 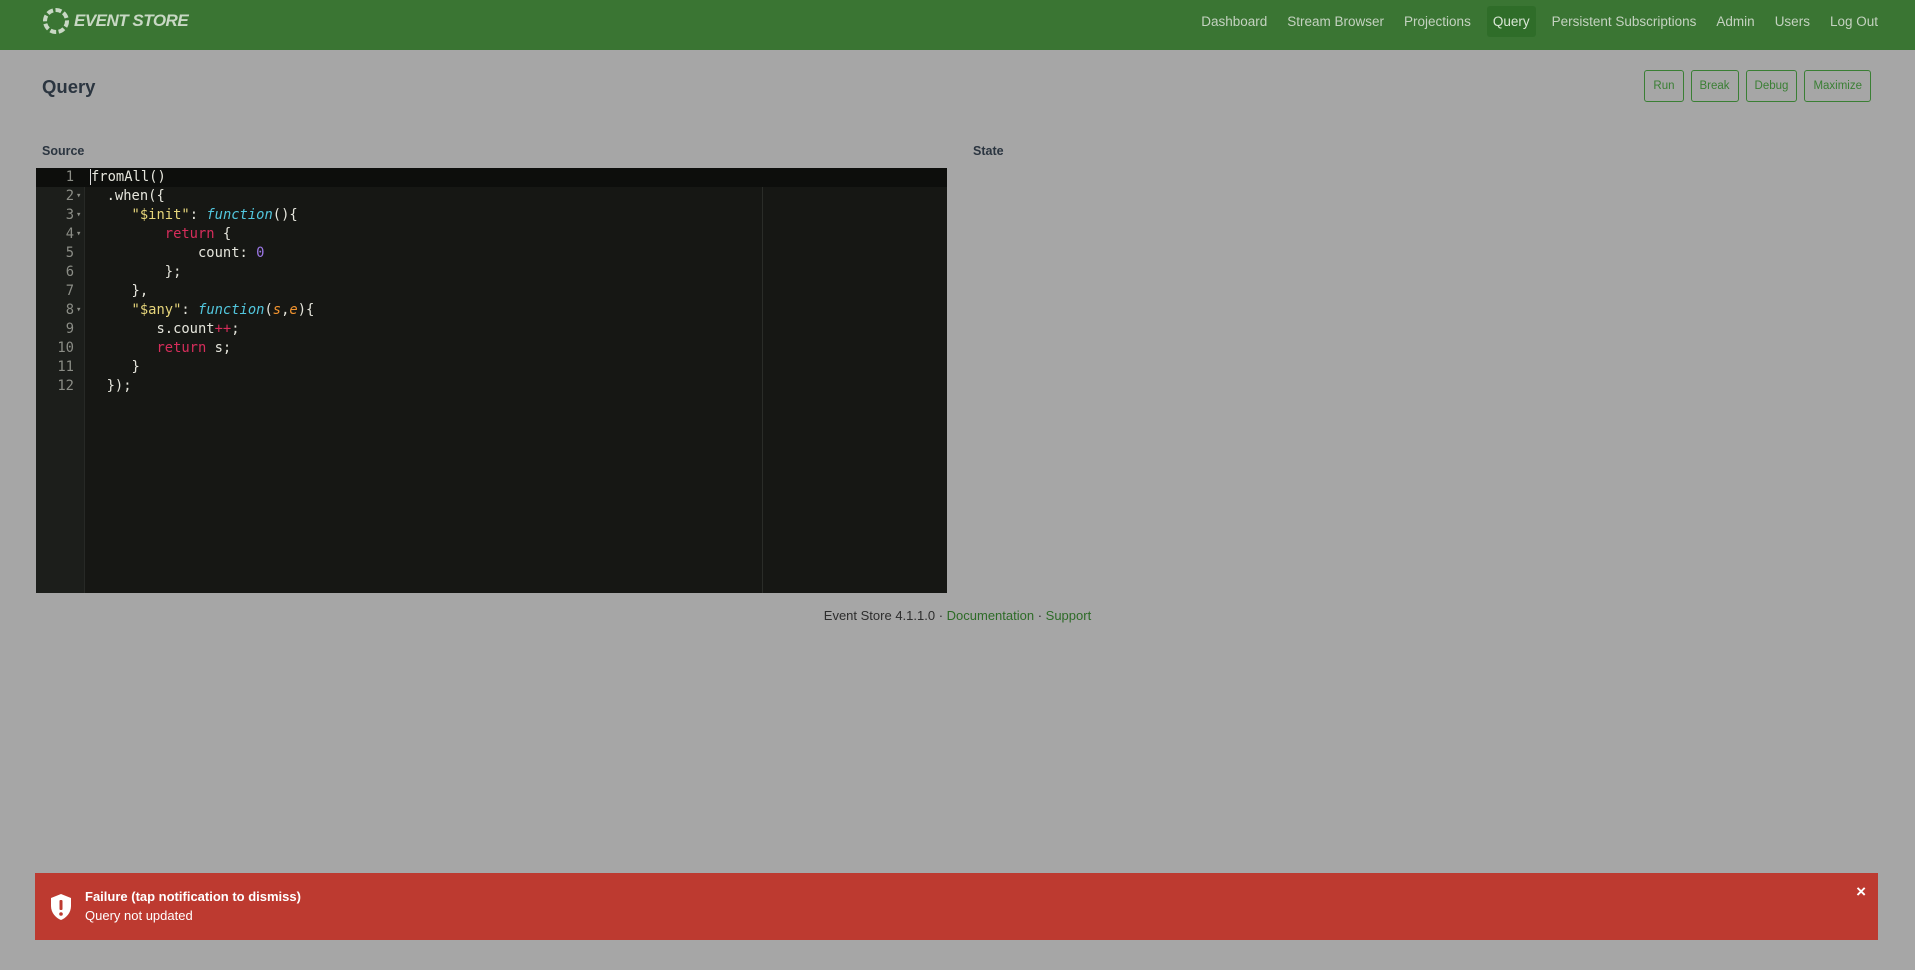 I want to click on code-text: "$init": function(){, so click(x=214, y=215).